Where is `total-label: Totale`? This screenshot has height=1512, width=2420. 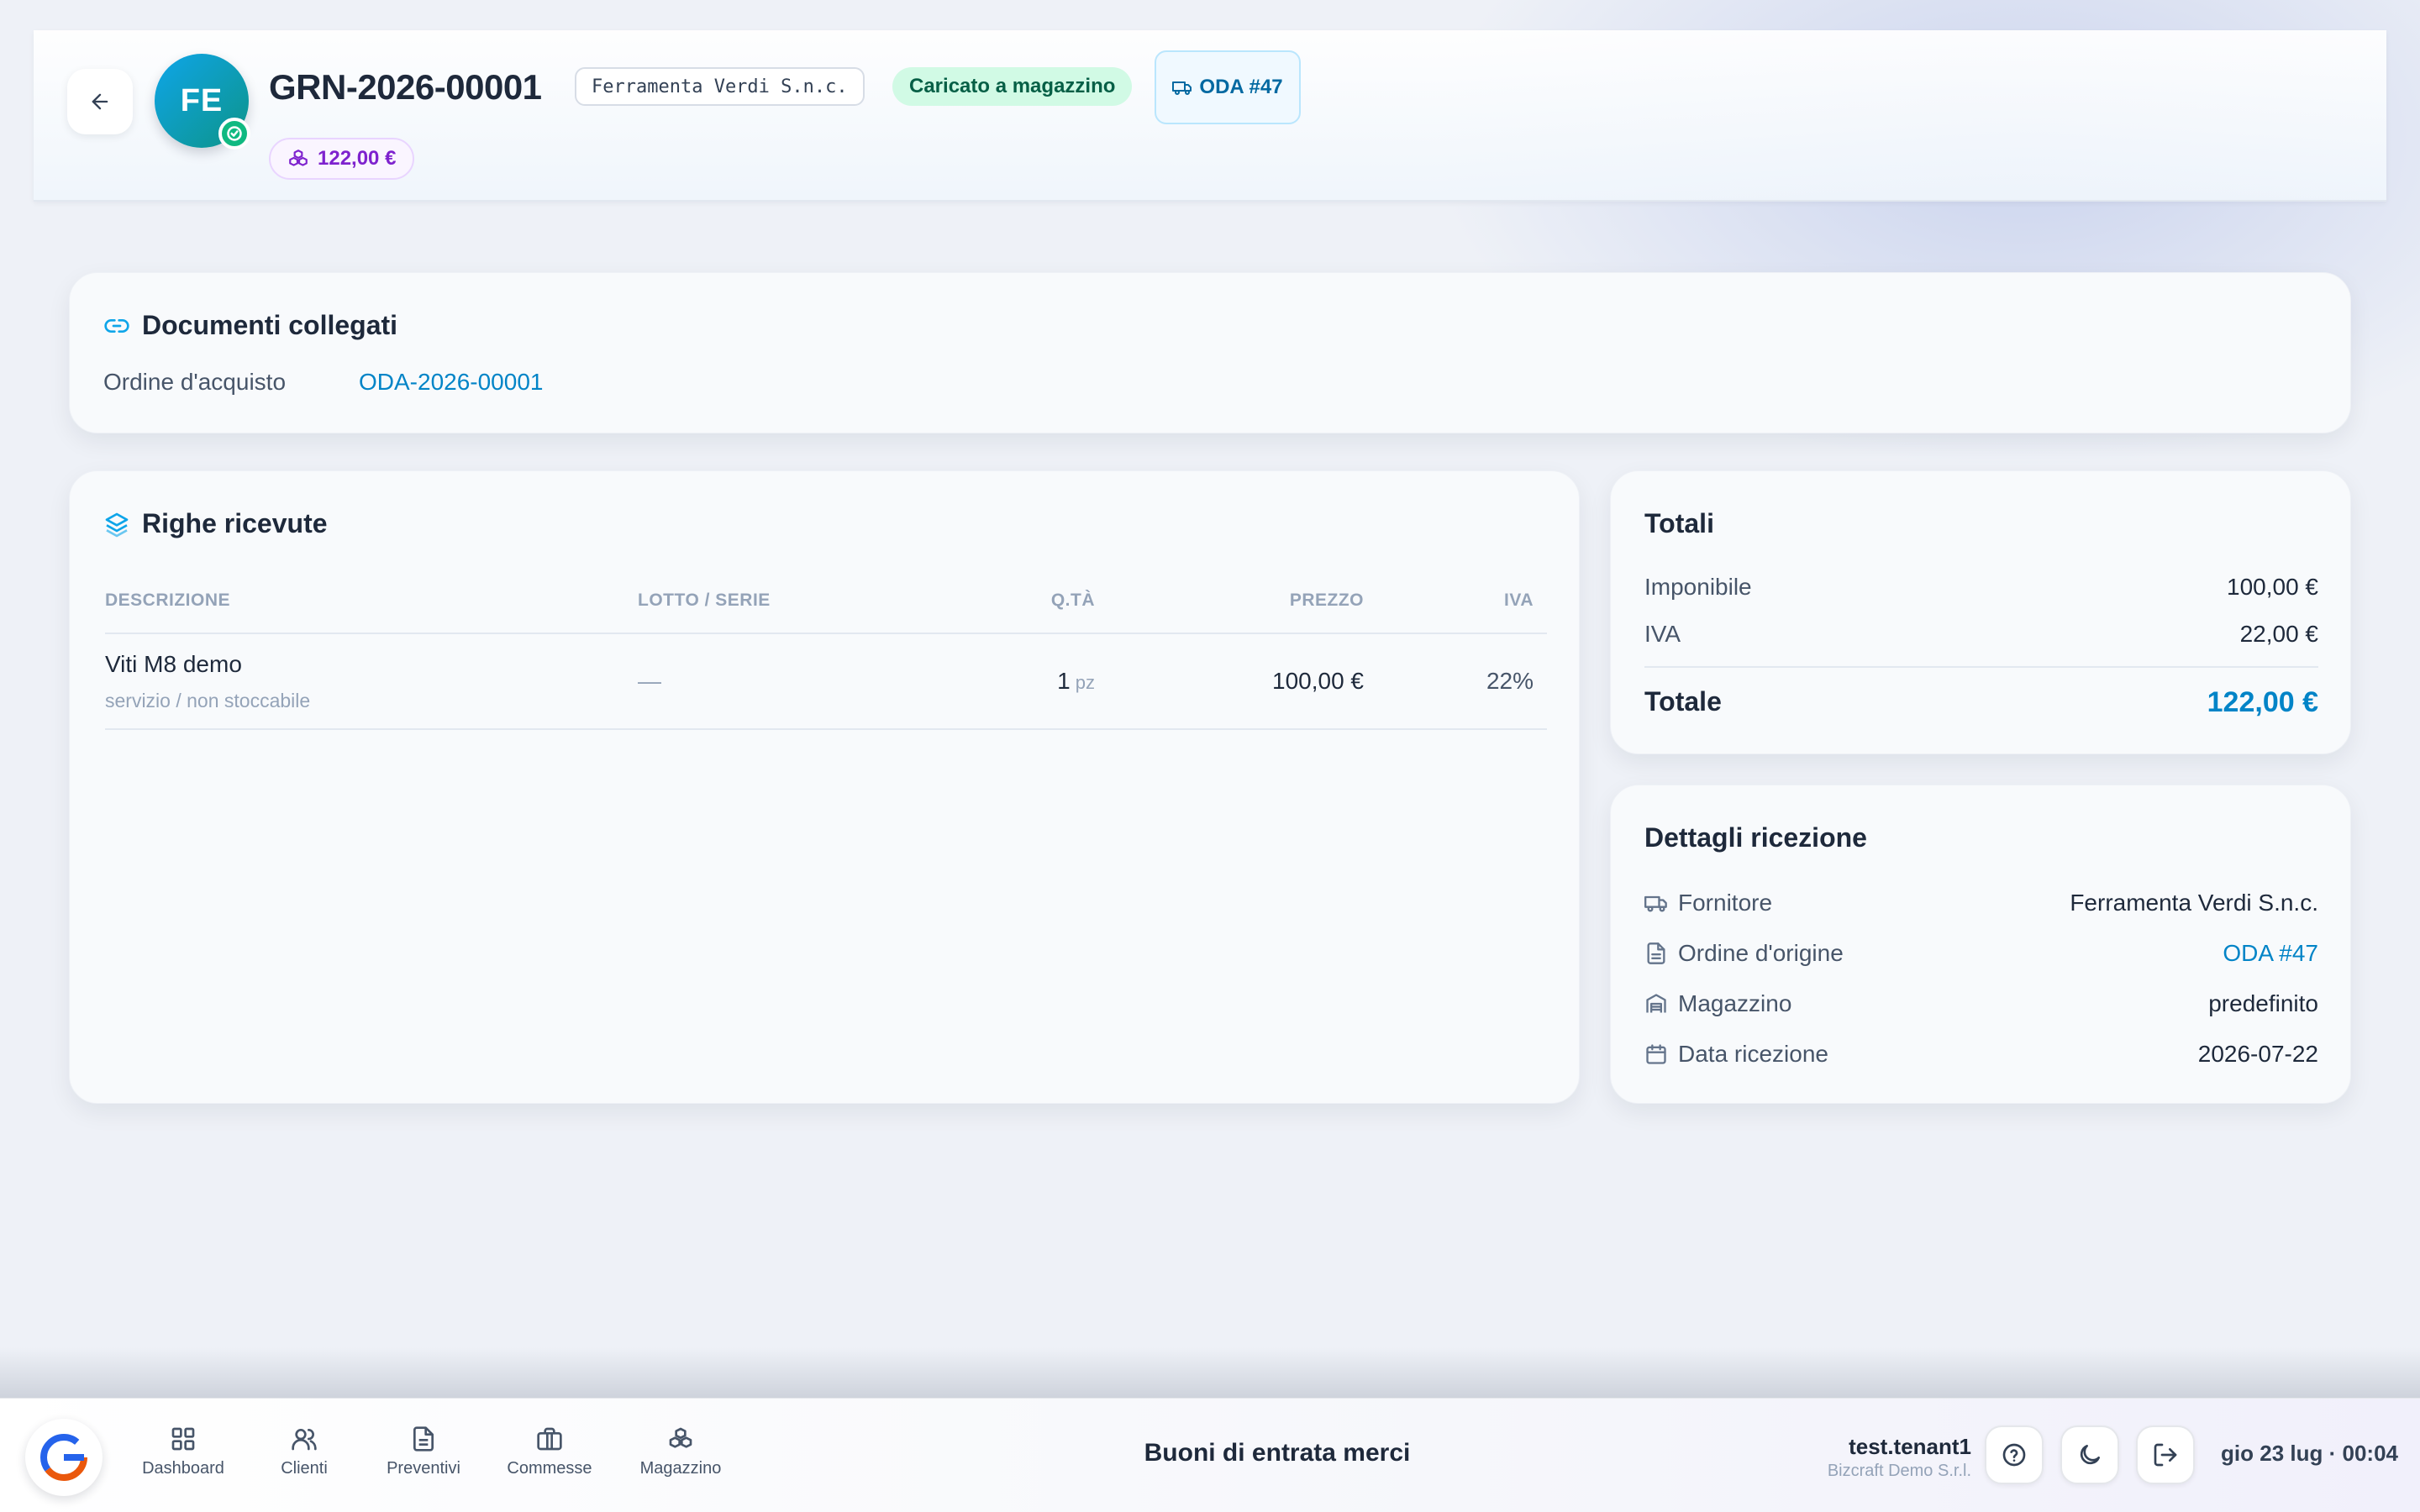 total-label: Totale is located at coordinates (1683, 701).